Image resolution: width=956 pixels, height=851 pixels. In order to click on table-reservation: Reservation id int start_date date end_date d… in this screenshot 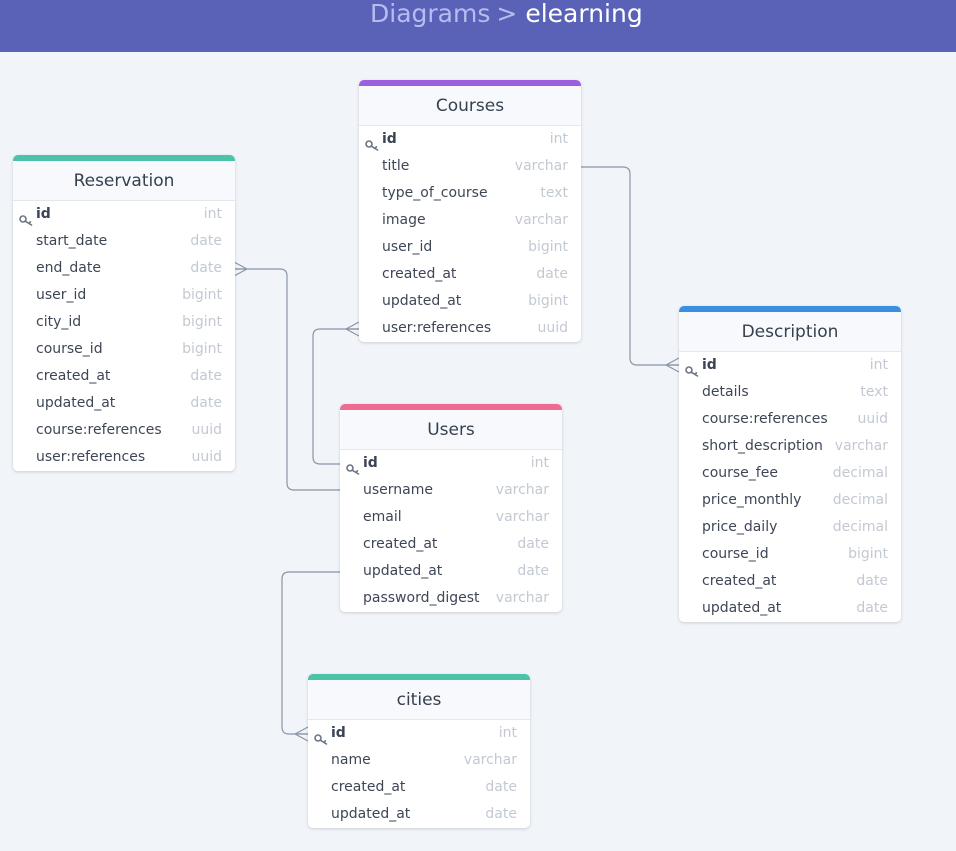, I will do `click(124, 313)`.